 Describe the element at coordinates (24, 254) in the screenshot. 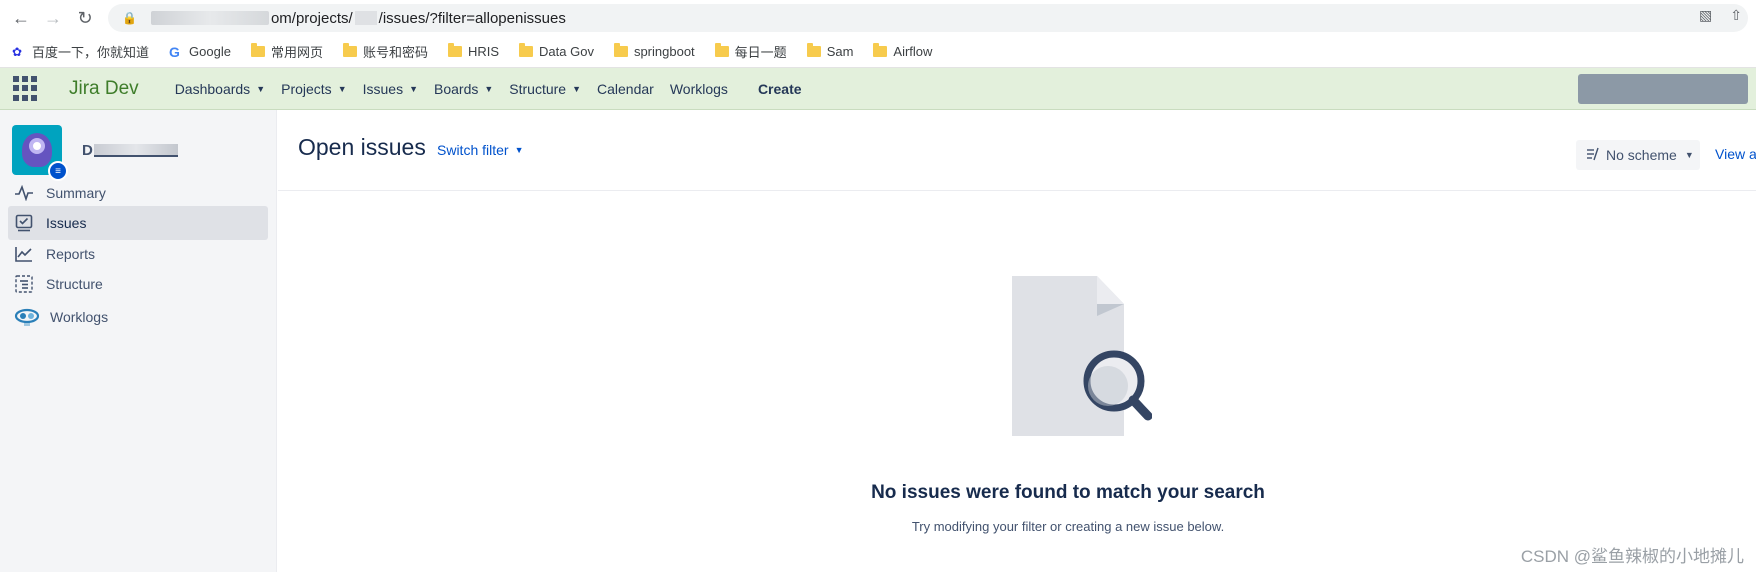

I see `chart-icon` at that location.